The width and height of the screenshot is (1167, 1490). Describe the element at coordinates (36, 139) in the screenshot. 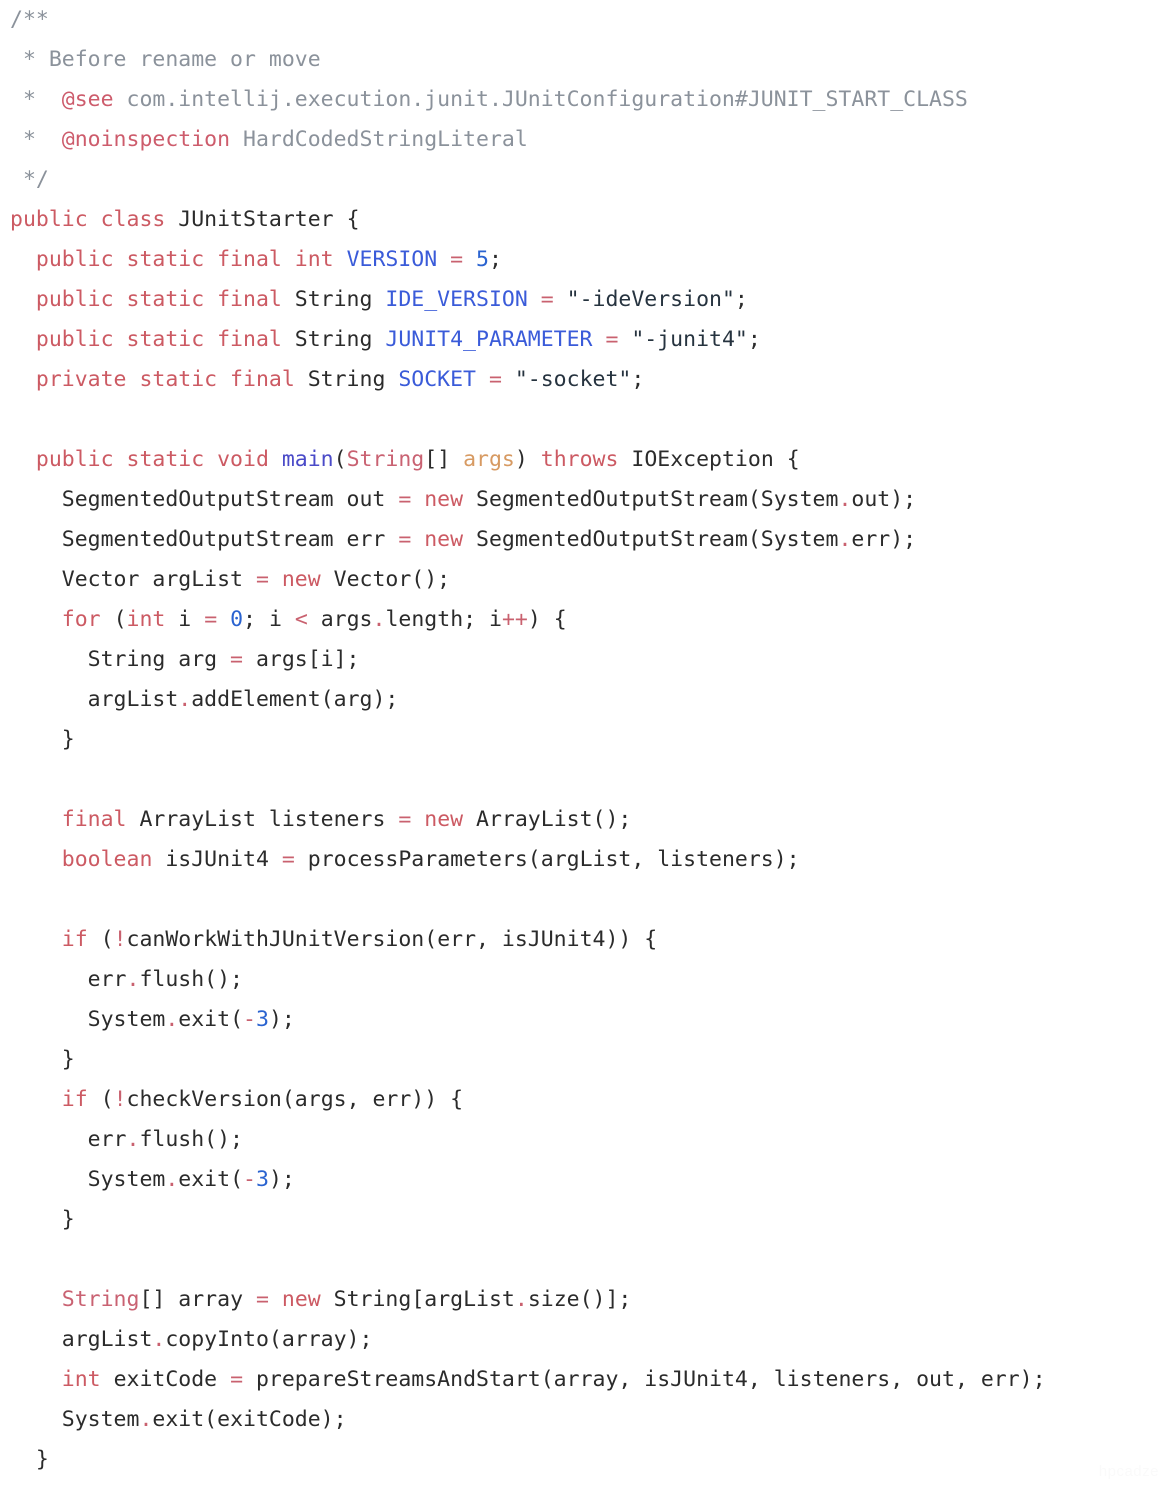

I see `token-cmt: *` at that location.